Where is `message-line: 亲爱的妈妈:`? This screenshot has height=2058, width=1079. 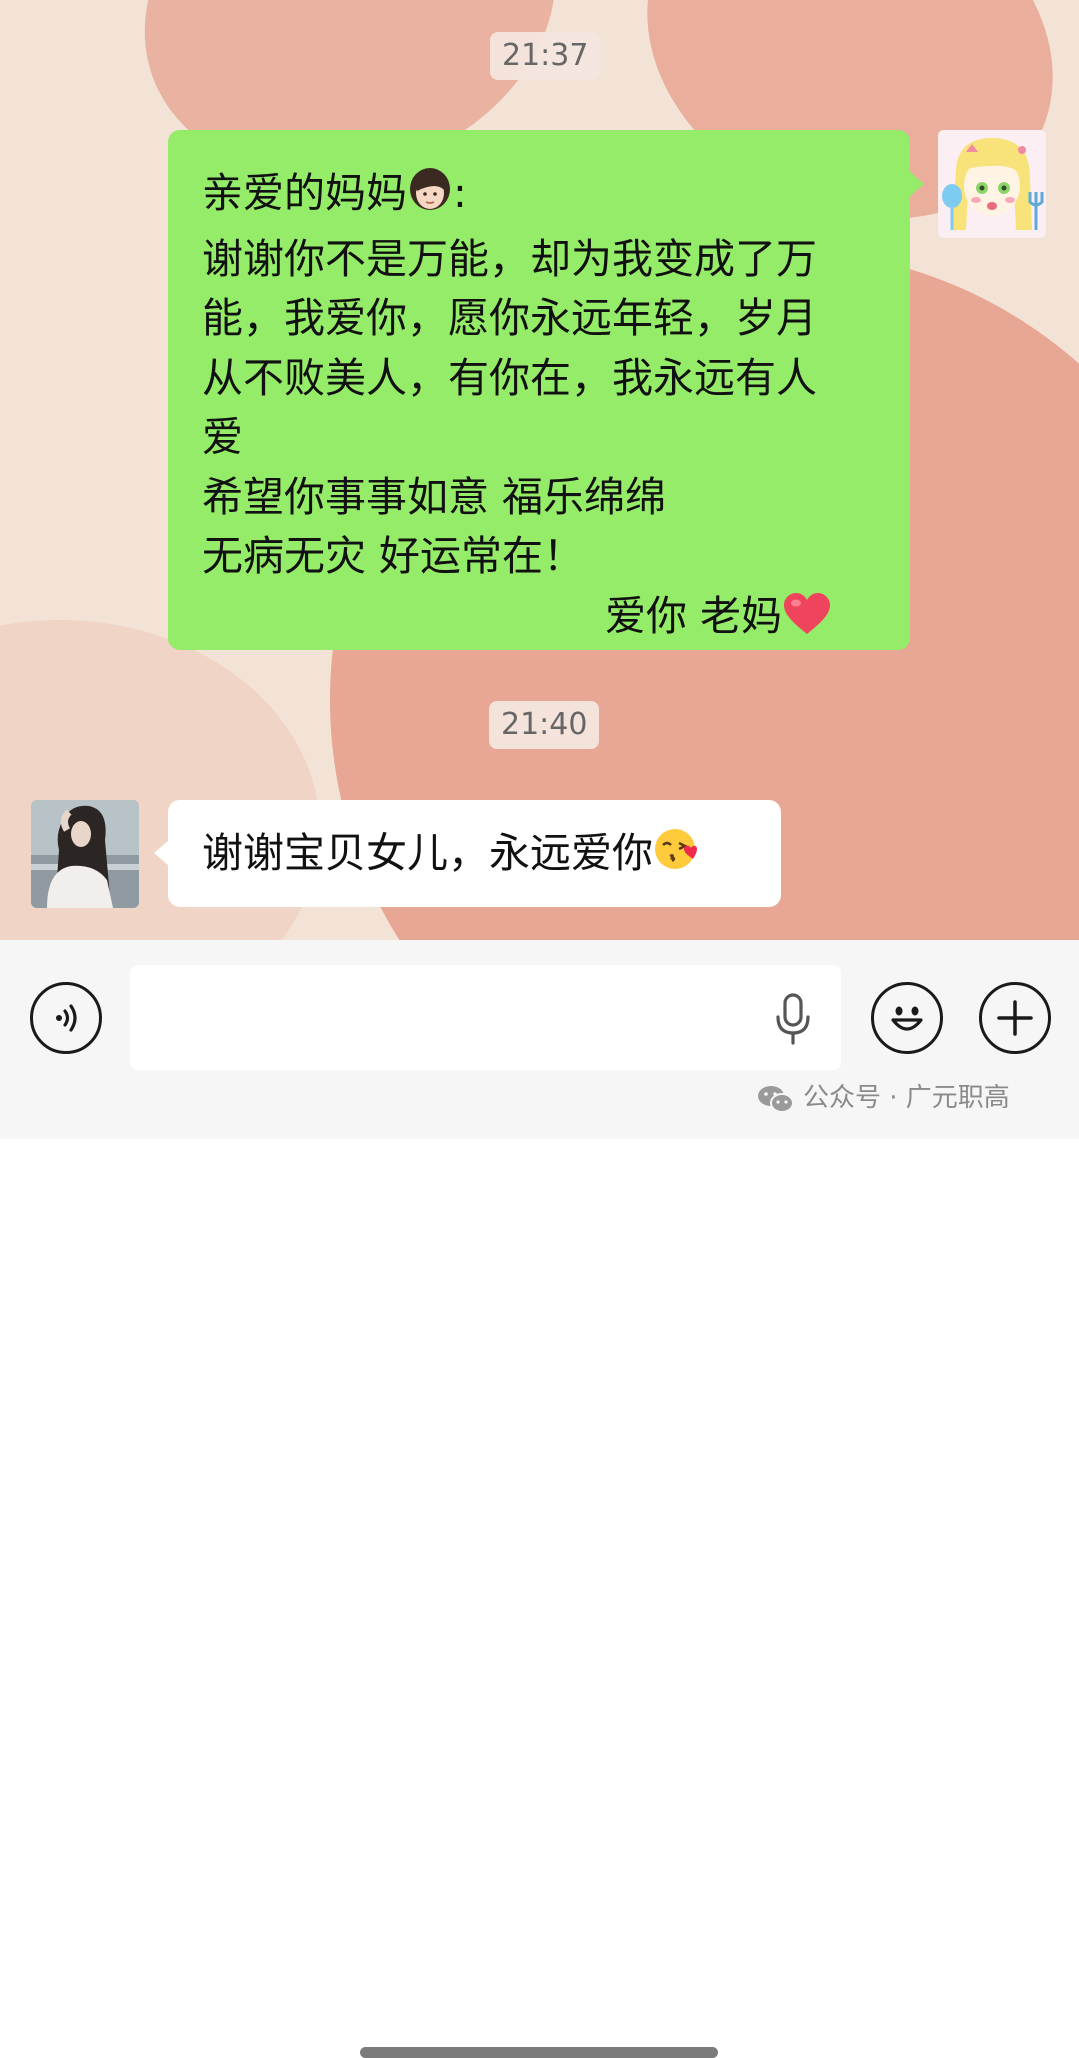
message-line: 亲爱的妈妈: is located at coordinates (539, 197).